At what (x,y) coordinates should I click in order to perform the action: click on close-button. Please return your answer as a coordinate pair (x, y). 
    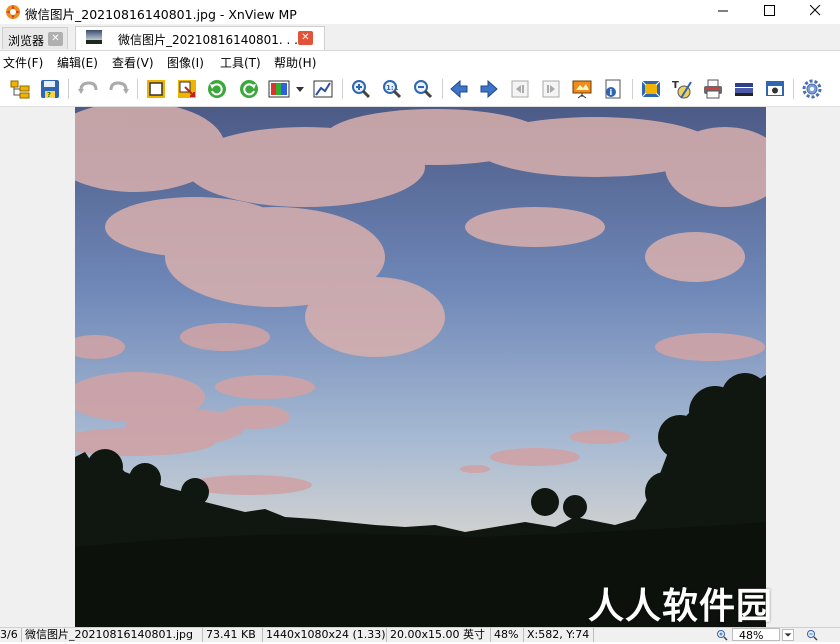
    Looking at the image, I should click on (815, 12).